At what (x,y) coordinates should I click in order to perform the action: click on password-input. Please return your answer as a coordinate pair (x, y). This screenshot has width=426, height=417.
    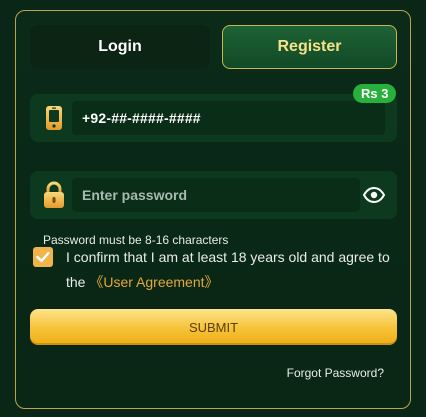
    Looking at the image, I should click on (221, 195).